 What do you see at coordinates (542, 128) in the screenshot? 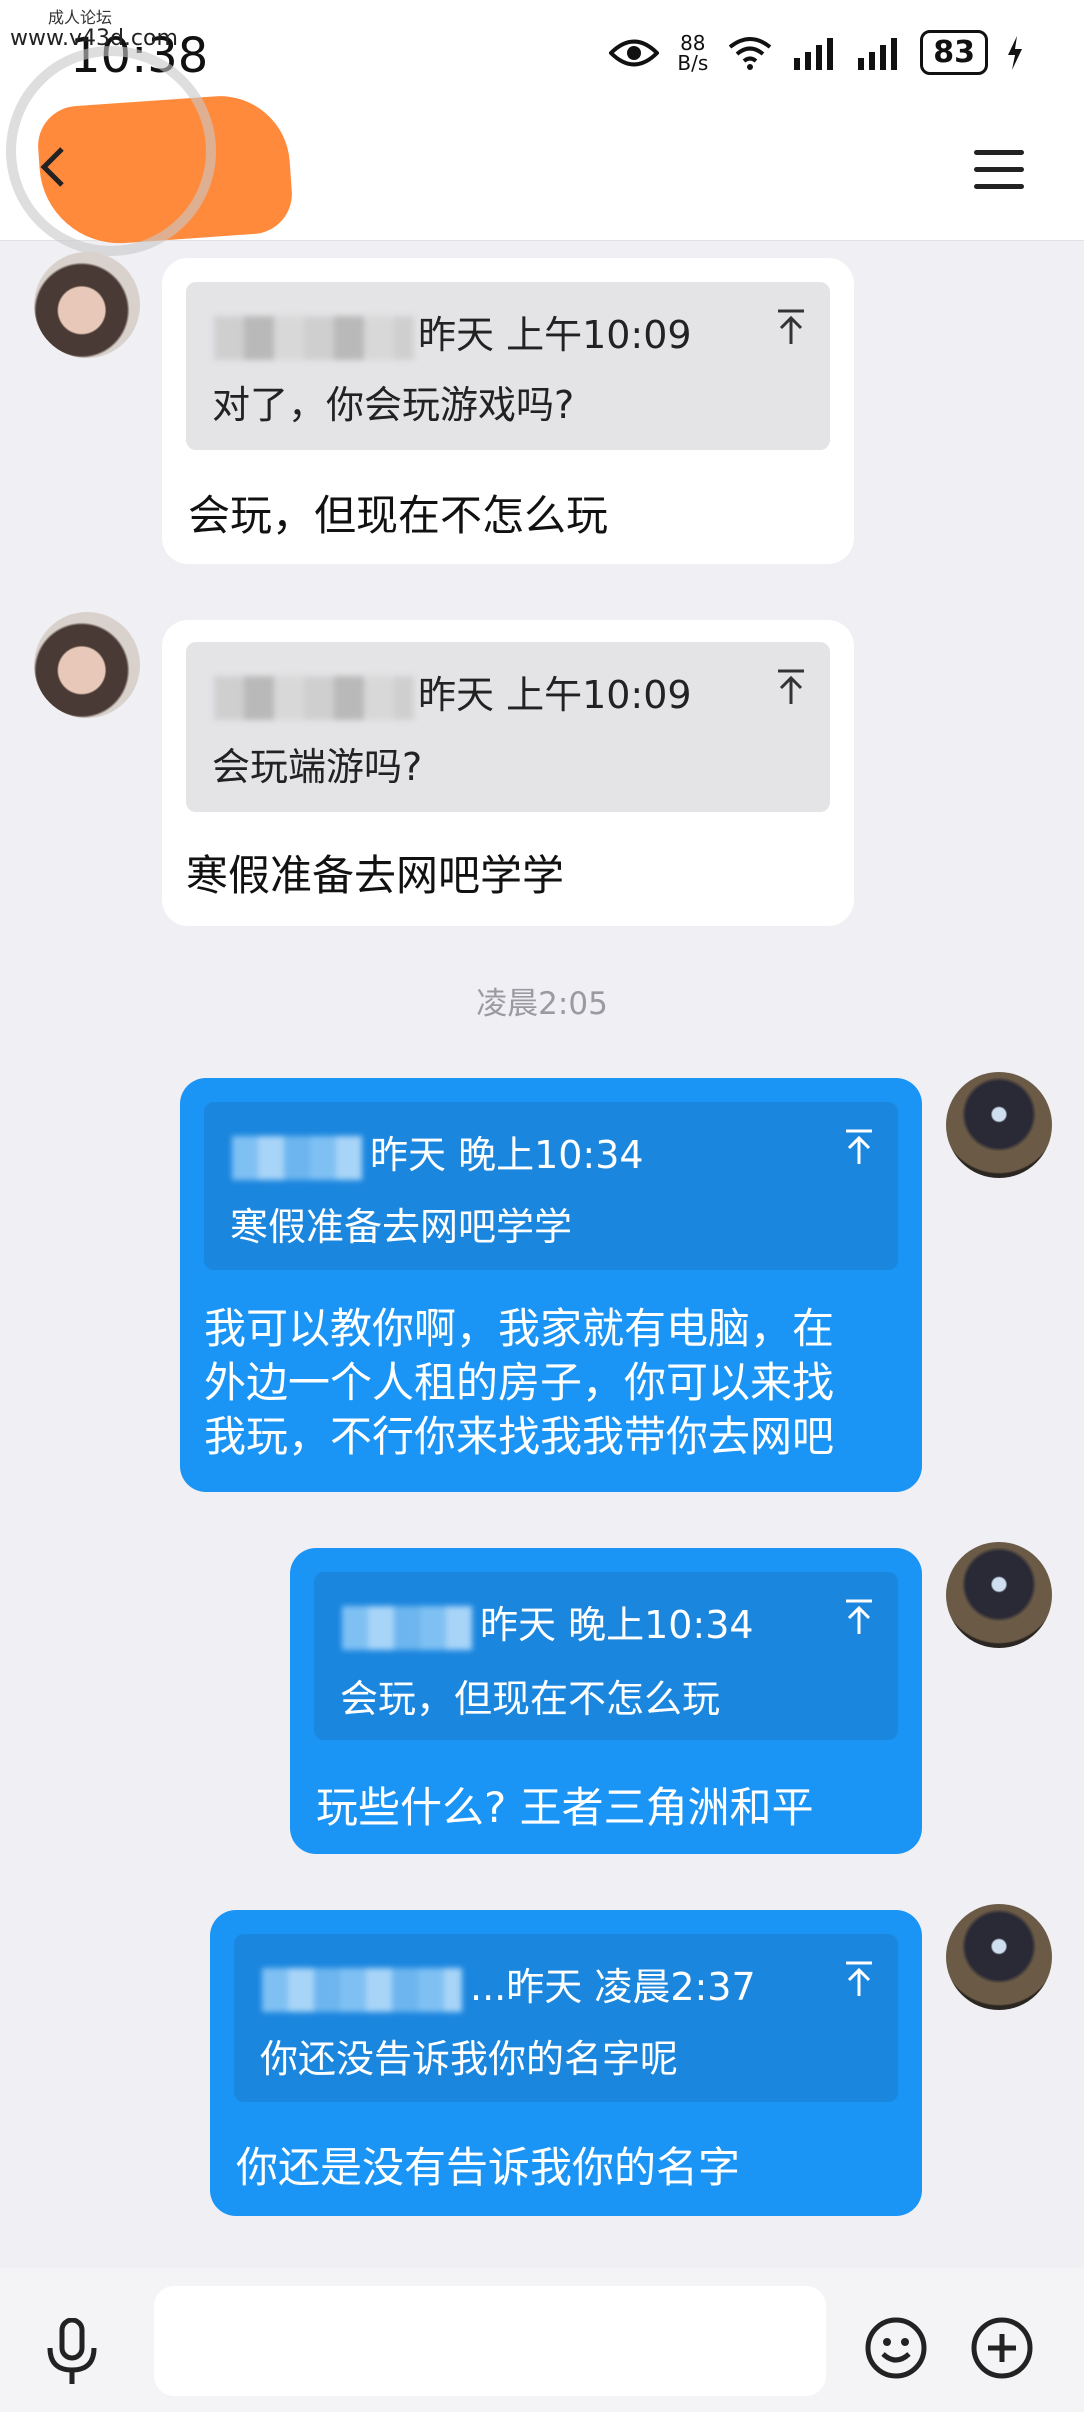
I see `chat-header: 10:38 88 B/s 83 成人论坛 www.v43d.com` at bounding box center [542, 128].